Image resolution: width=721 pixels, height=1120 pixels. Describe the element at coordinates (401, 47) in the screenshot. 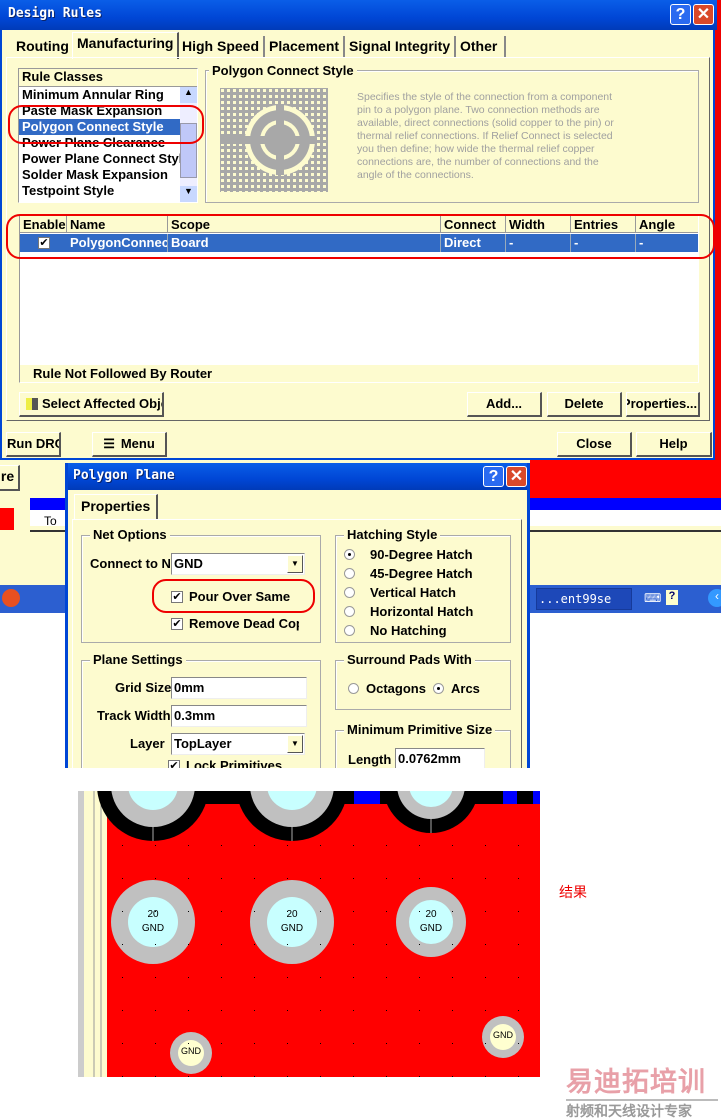

I see `tab-signal-integrity: Signal Integrity` at that location.